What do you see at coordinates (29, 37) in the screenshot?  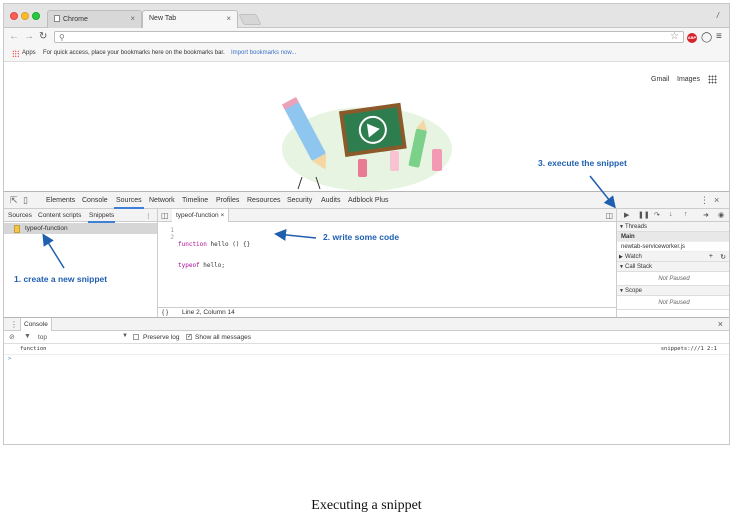 I see `forward-arrow-icon: →` at bounding box center [29, 37].